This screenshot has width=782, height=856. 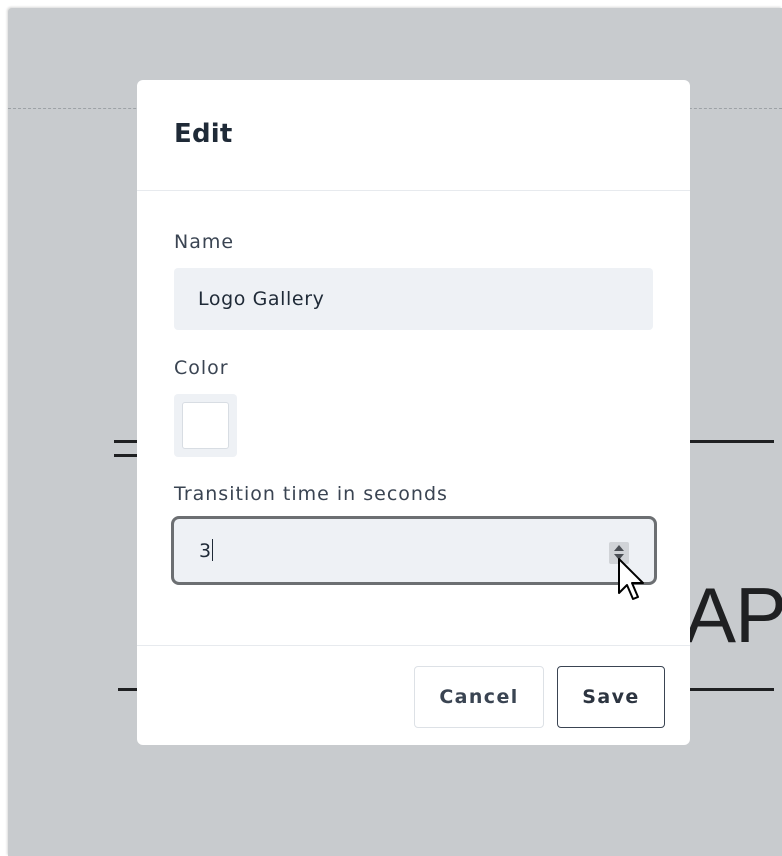 What do you see at coordinates (479, 697) in the screenshot?
I see `cancel-button: Cancel` at bounding box center [479, 697].